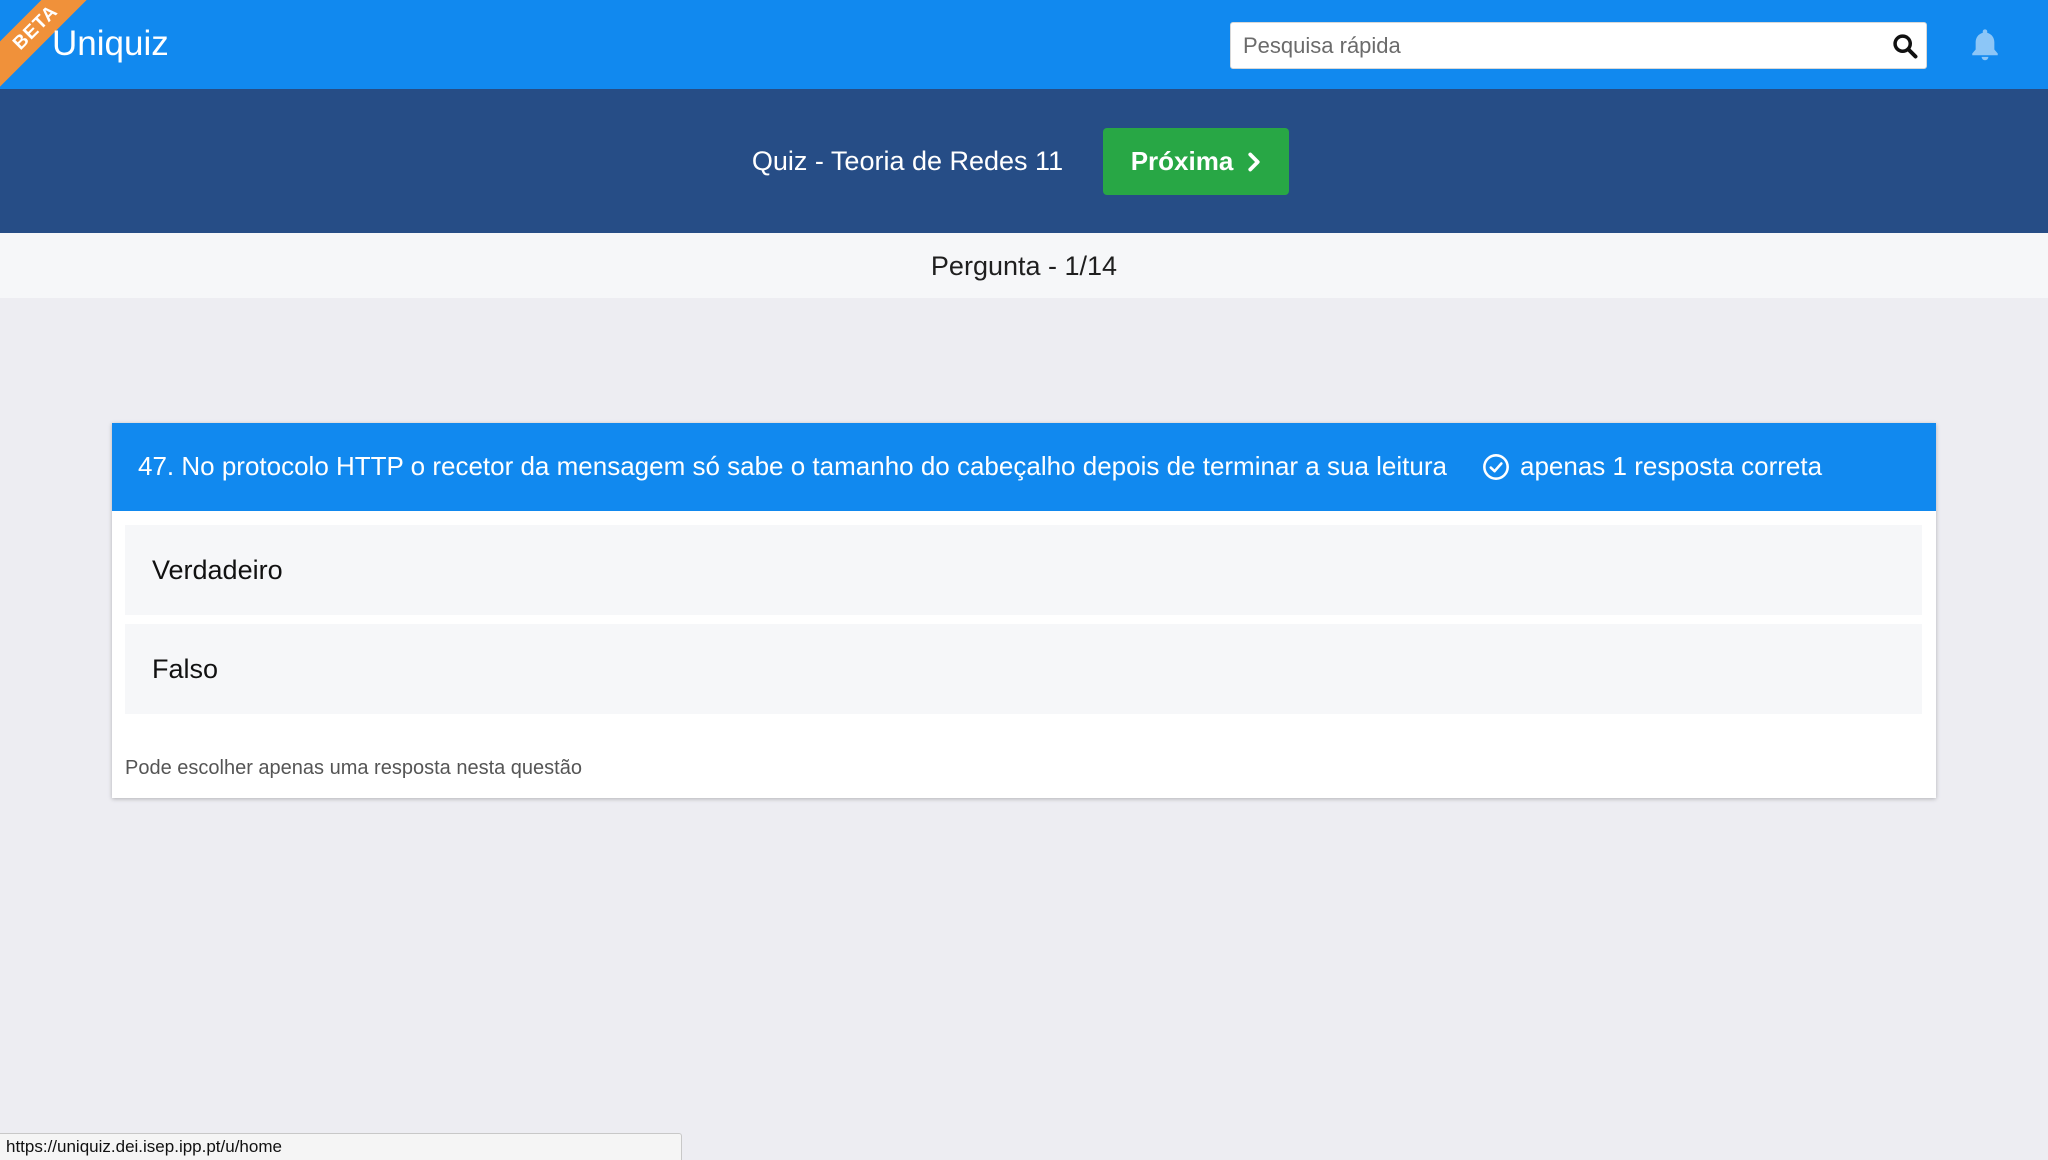 The image size is (2048, 1160). Describe the element at coordinates (1254, 161) in the screenshot. I see `chevron-right-icon` at that location.